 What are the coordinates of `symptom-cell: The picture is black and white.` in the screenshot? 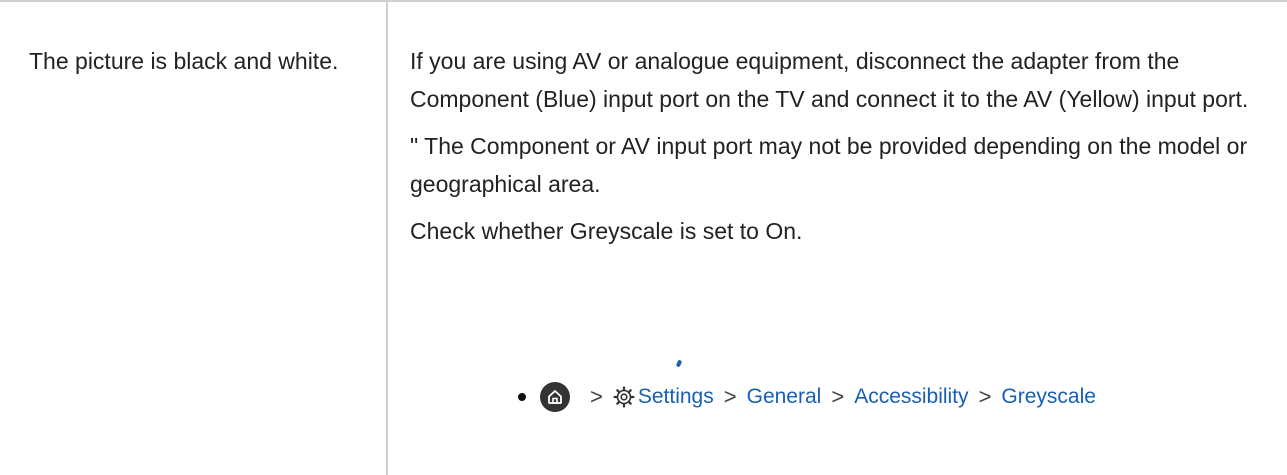 It's located at (194, 61).